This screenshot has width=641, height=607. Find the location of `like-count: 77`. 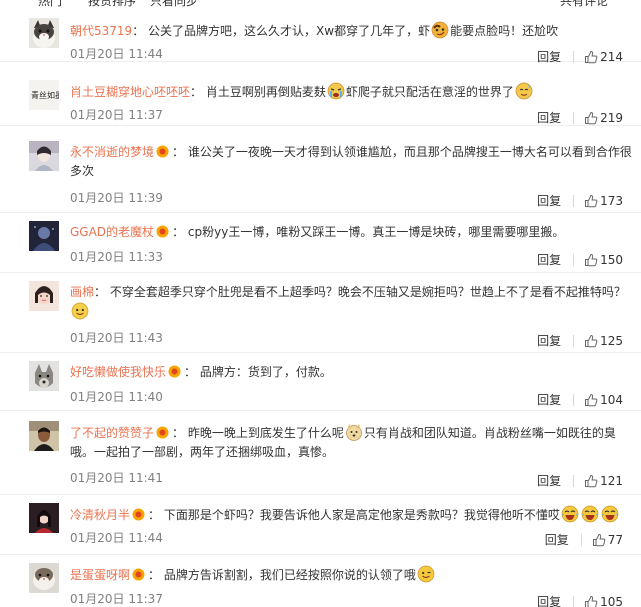

like-count: 77 is located at coordinates (615, 539).